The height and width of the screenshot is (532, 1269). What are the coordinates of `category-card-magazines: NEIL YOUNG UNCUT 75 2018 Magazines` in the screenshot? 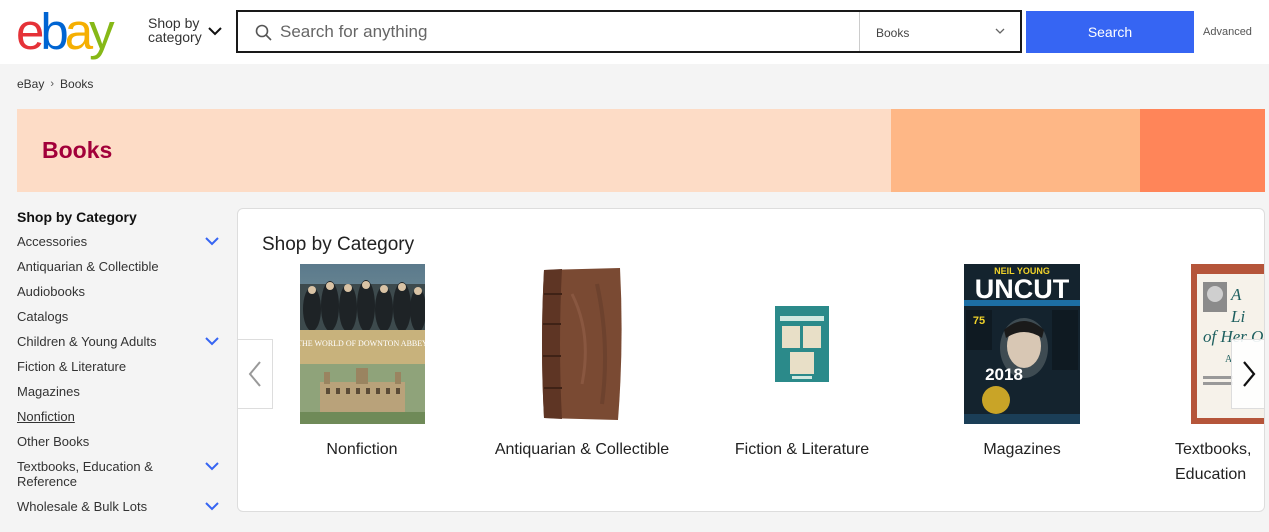 It's located at (1022, 363).